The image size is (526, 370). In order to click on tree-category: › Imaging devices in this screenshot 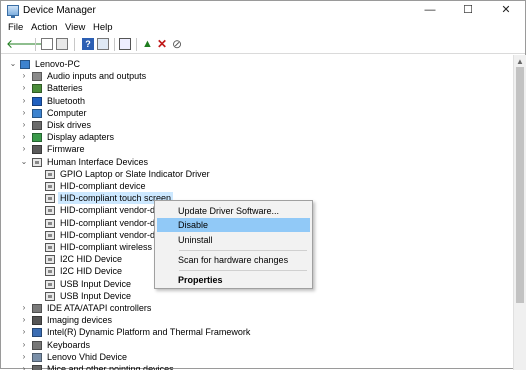, I will do `click(257, 320)`.